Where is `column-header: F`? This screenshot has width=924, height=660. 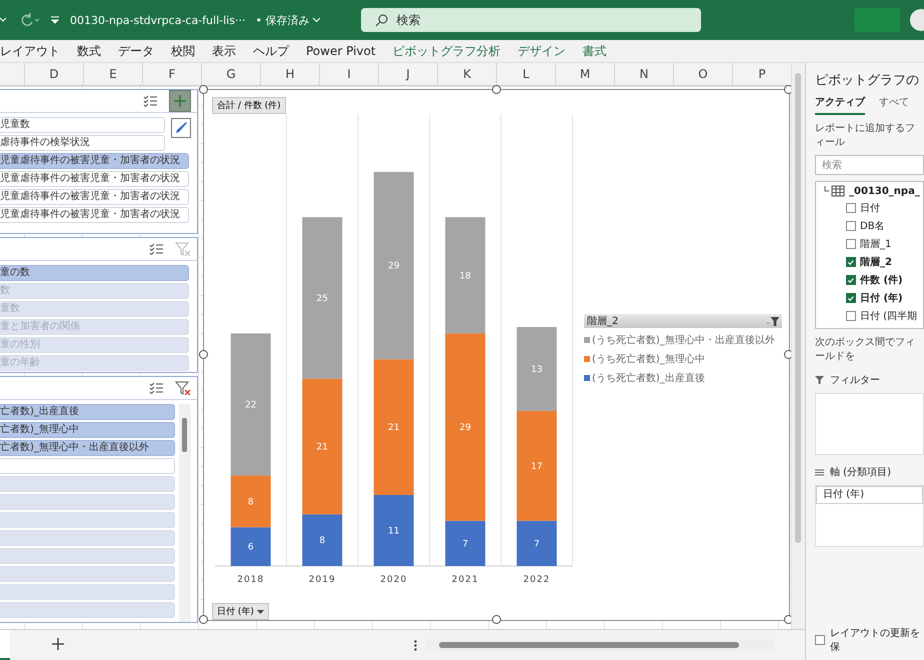 column-header: F is located at coordinates (172, 74).